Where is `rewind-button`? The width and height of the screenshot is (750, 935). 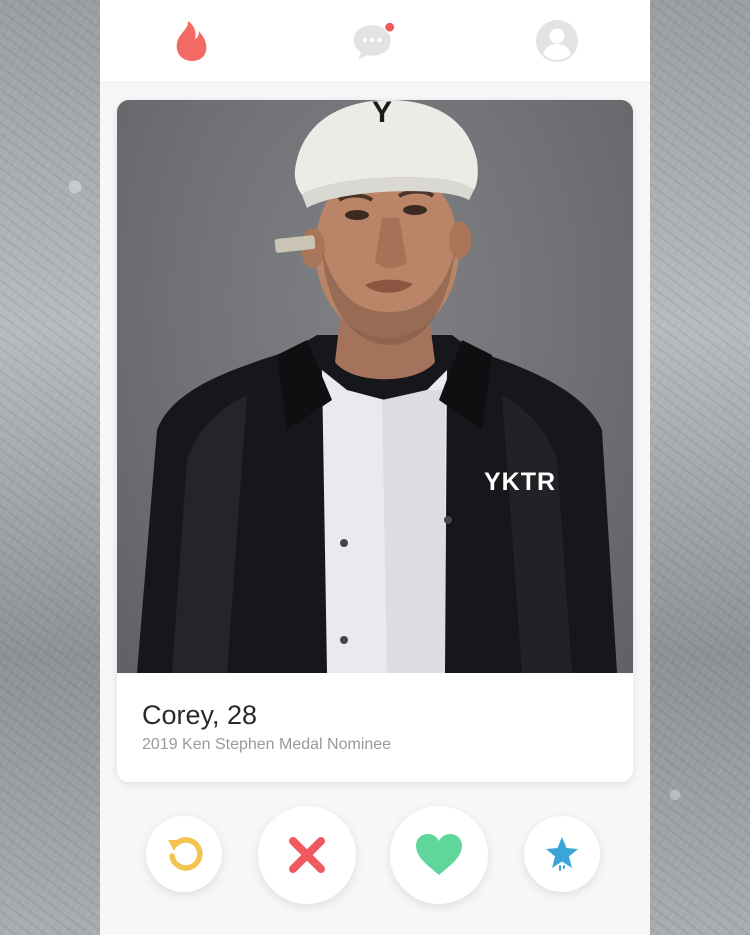 rewind-button is located at coordinates (184, 854).